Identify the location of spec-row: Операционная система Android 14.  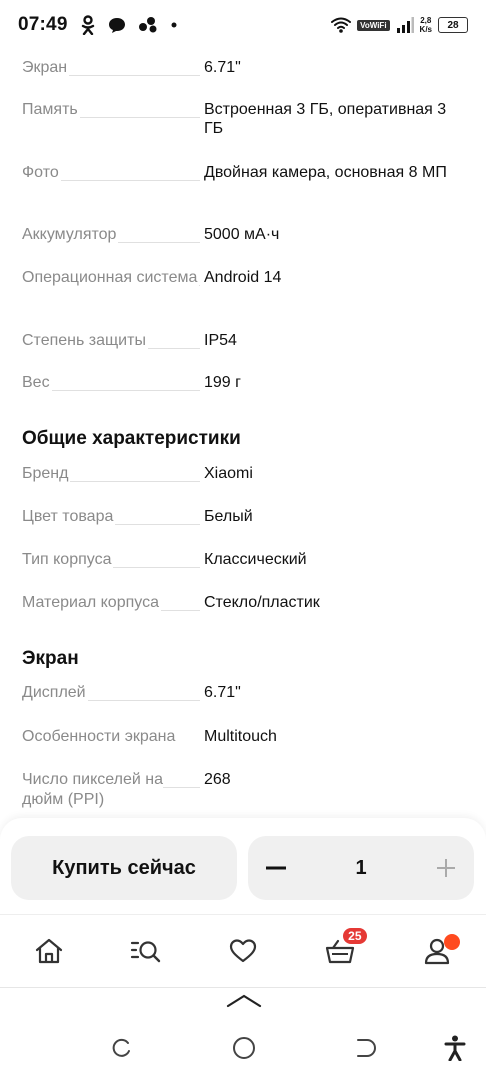
(243, 278).